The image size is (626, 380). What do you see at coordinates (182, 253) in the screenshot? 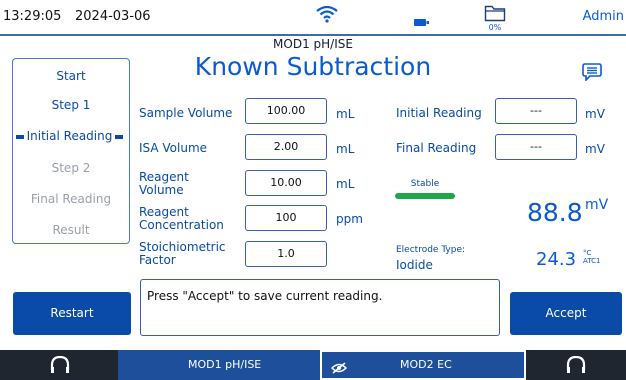
I see `stoichiometric-factor-label: Stoichiometric Factor` at bounding box center [182, 253].